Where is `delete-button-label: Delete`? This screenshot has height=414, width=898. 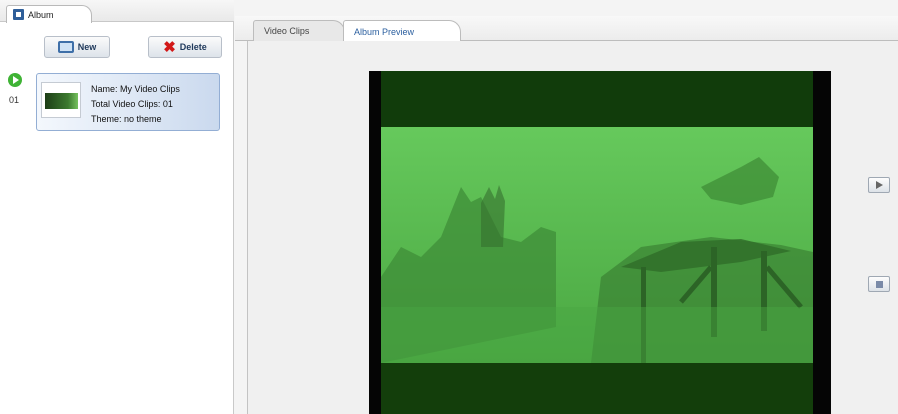 delete-button-label: Delete is located at coordinates (193, 47).